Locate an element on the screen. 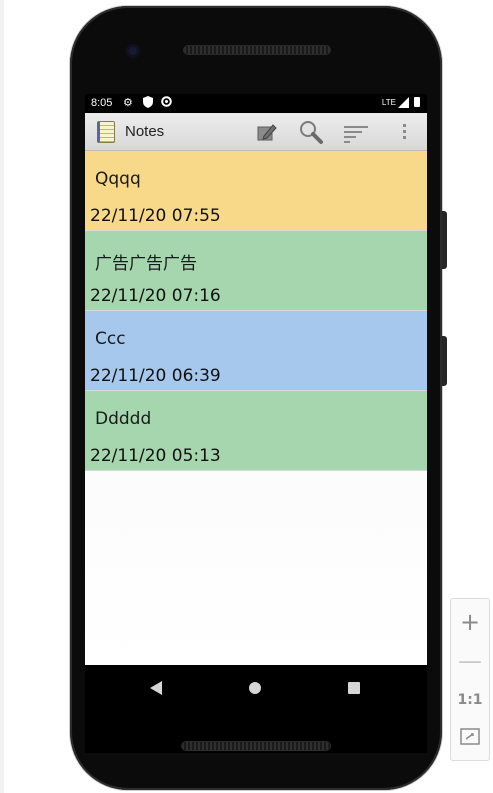 The image size is (493, 793). front-camera is located at coordinates (133, 51).